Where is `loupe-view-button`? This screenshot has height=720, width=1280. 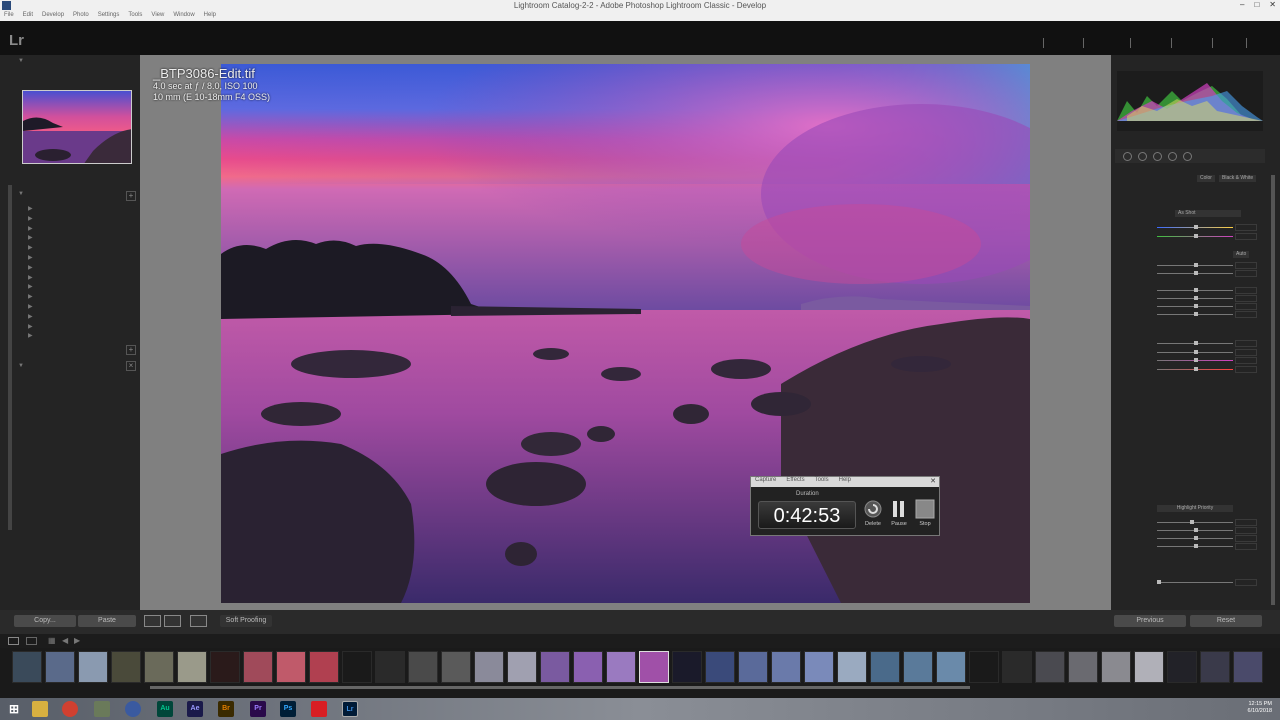 loupe-view-button is located at coordinates (152, 621).